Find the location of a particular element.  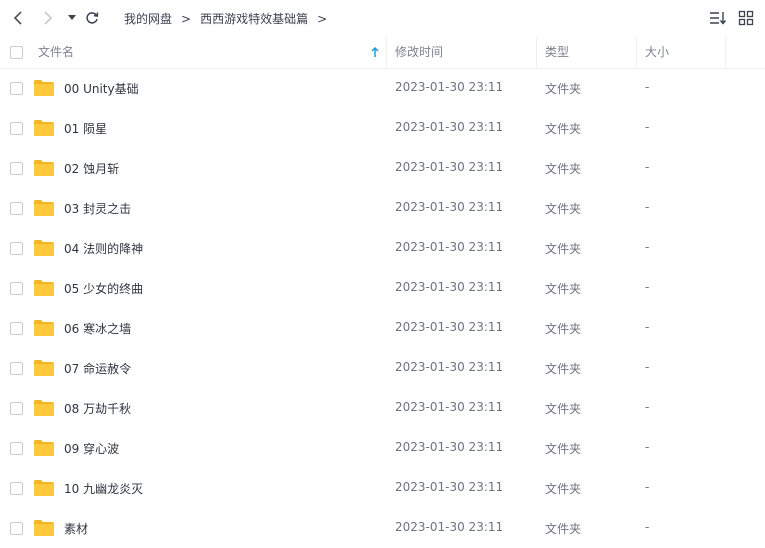

dropdown-caret-icon is located at coordinates (72, 17).